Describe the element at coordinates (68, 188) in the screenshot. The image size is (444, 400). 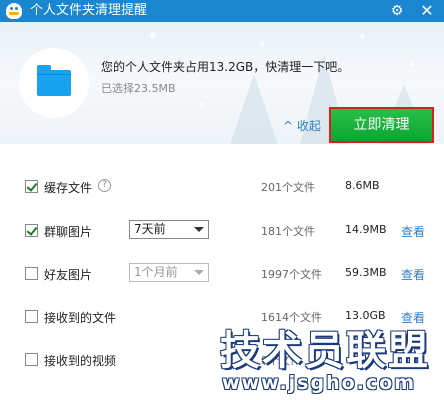
I see `item-label: 缓存文件` at that location.